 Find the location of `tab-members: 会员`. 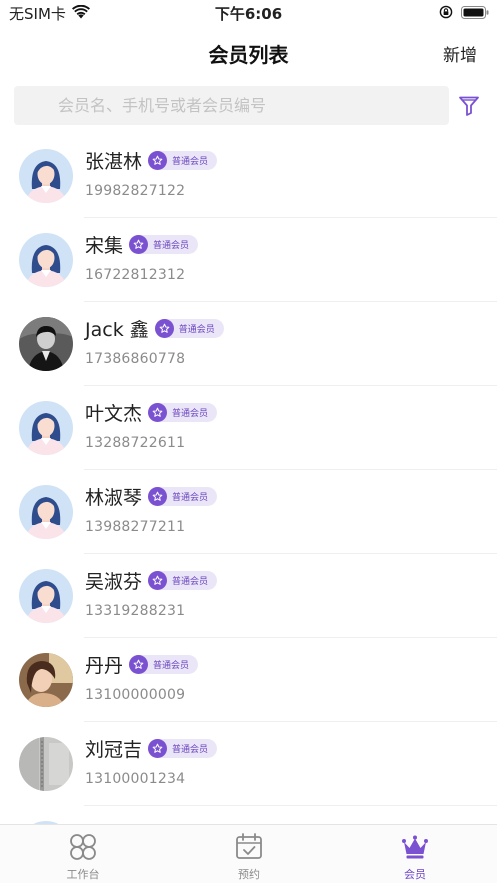

tab-members: 会员 is located at coordinates (414, 854).